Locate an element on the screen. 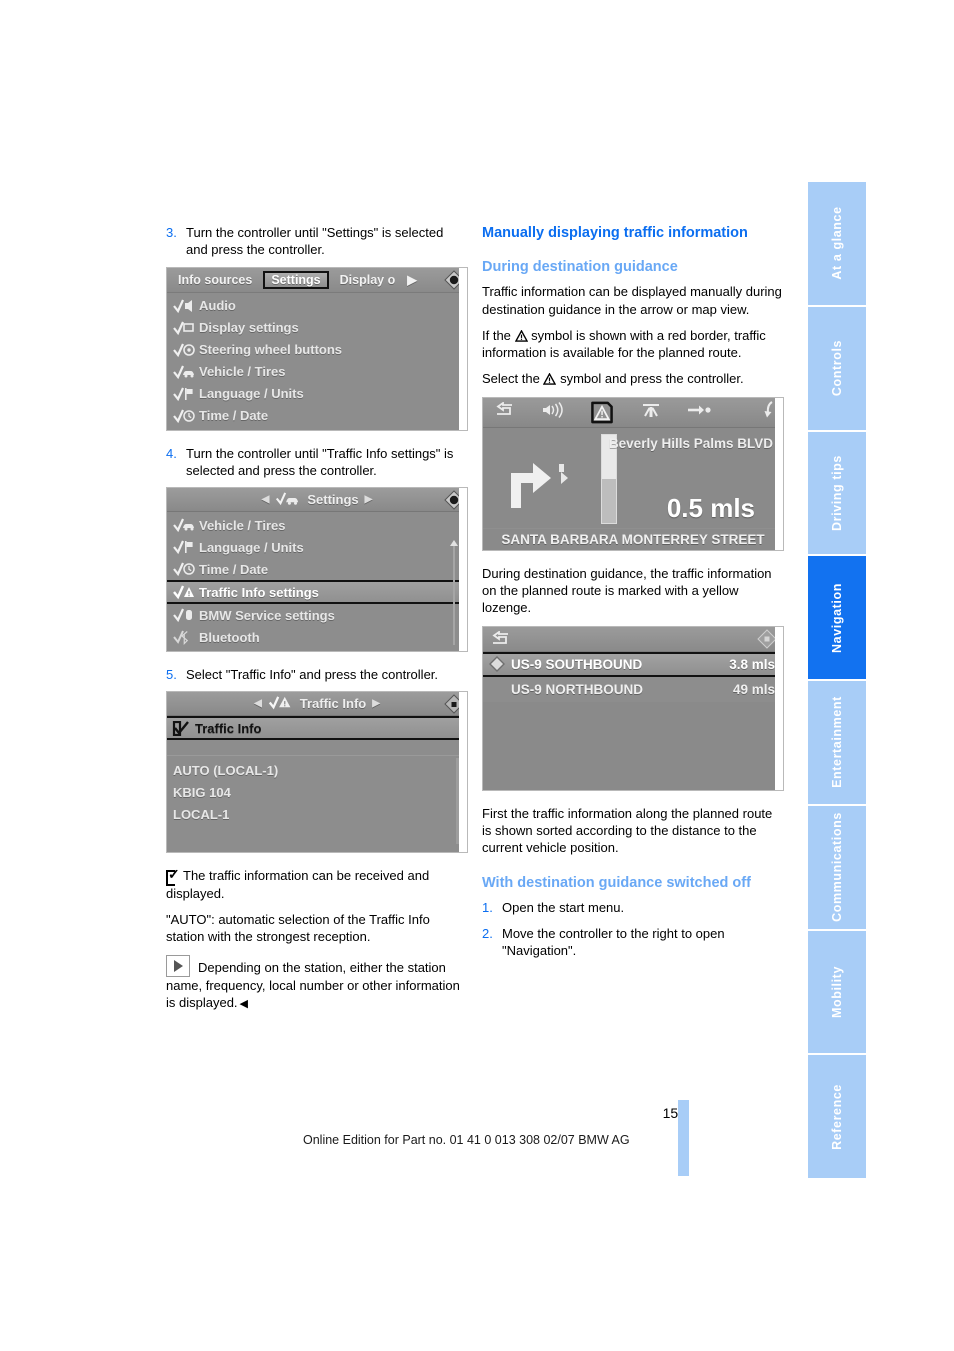  check-display-icon is located at coordinates (186, 328).